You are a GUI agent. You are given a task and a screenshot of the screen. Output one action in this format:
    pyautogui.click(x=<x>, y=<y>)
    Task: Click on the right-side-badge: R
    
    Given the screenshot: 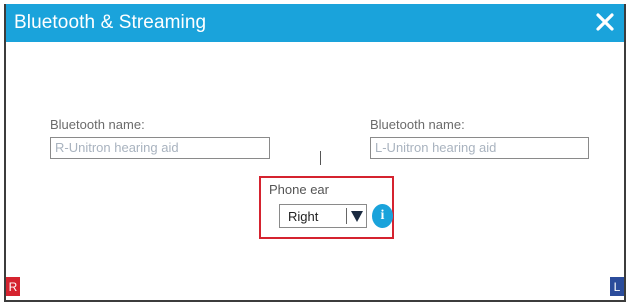 What is the action you would take?
    pyautogui.click(x=13, y=286)
    